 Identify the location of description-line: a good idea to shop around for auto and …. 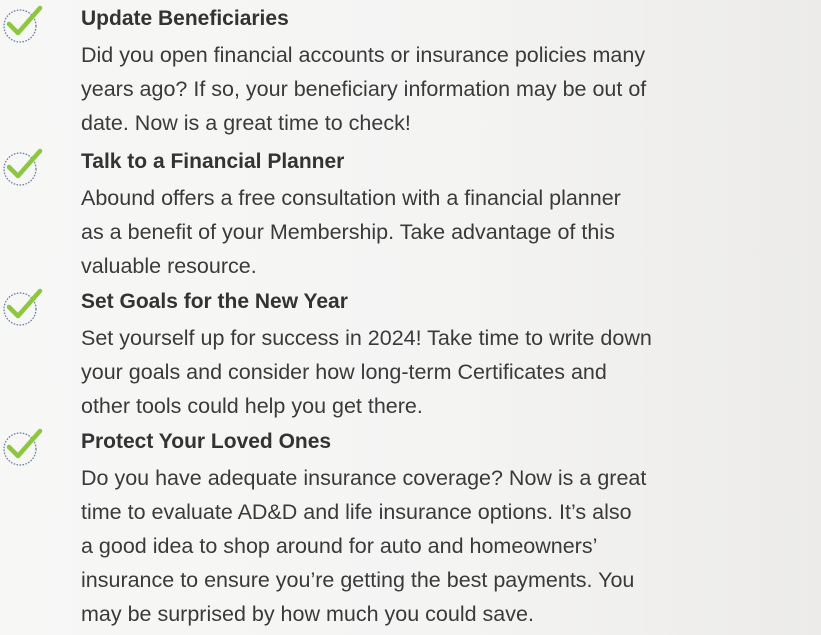
(339, 546).